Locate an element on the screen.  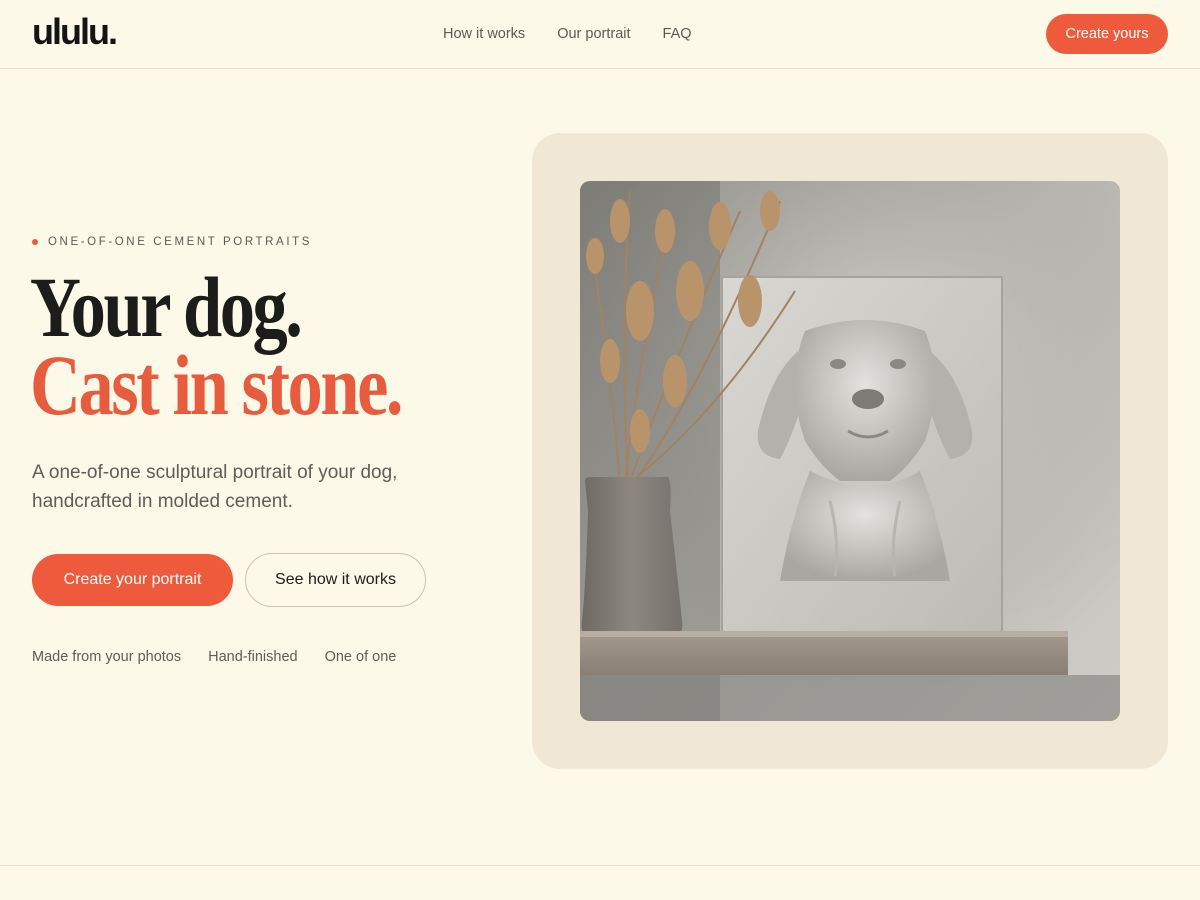
main-nav: How it works Our portrait FAQ is located at coordinates (567, 34).